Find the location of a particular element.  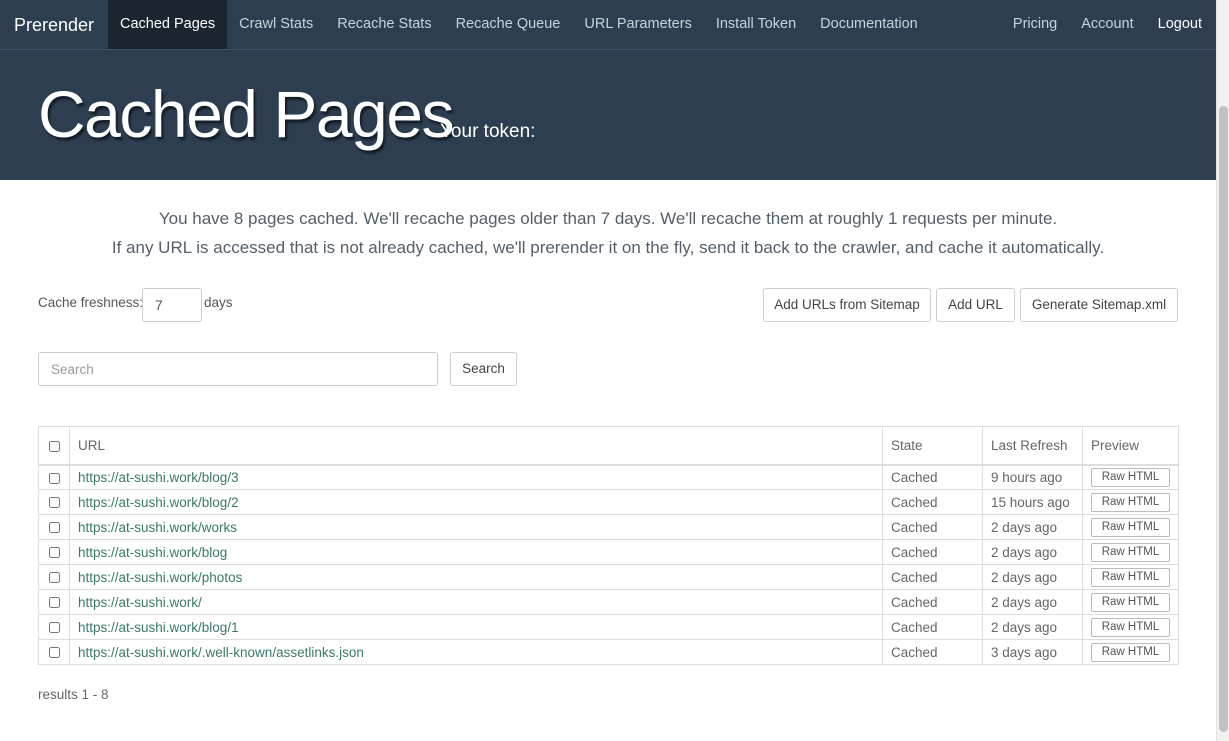

nav-recache-queue: Recache Queue is located at coordinates (508, 24).